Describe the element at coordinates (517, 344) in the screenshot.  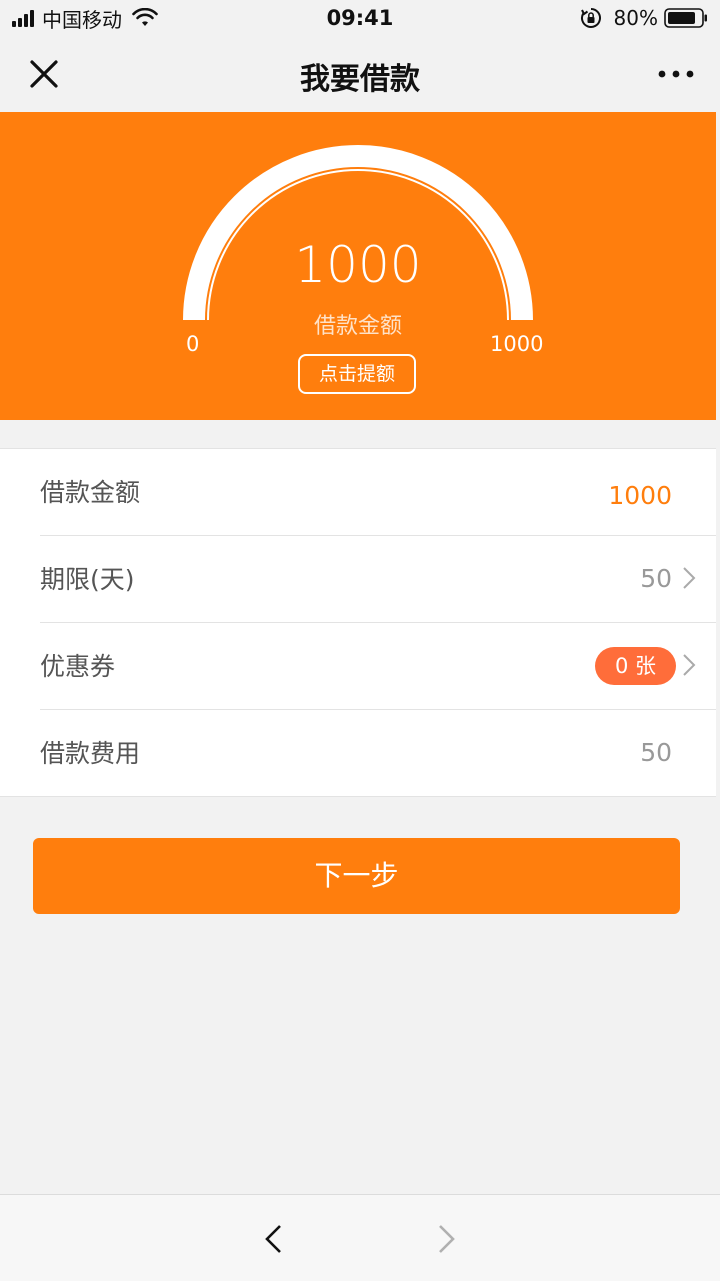
I see `gauge-max-label: 1000` at that location.